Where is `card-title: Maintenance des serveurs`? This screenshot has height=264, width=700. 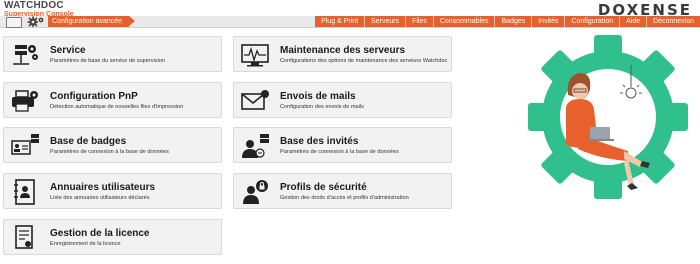
card-title: Maintenance des serveurs is located at coordinates (343, 50).